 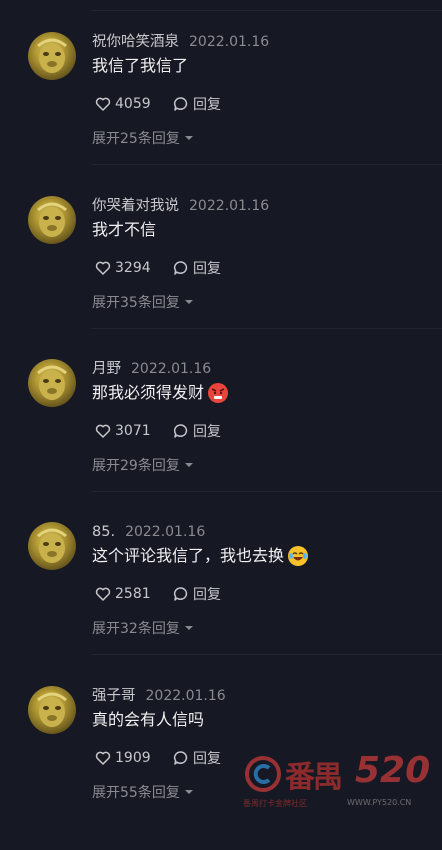 What do you see at coordinates (188, 555) in the screenshot?
I see `comment-text: 这个评论我信了，我也去换` at bounding box center [188, 555].